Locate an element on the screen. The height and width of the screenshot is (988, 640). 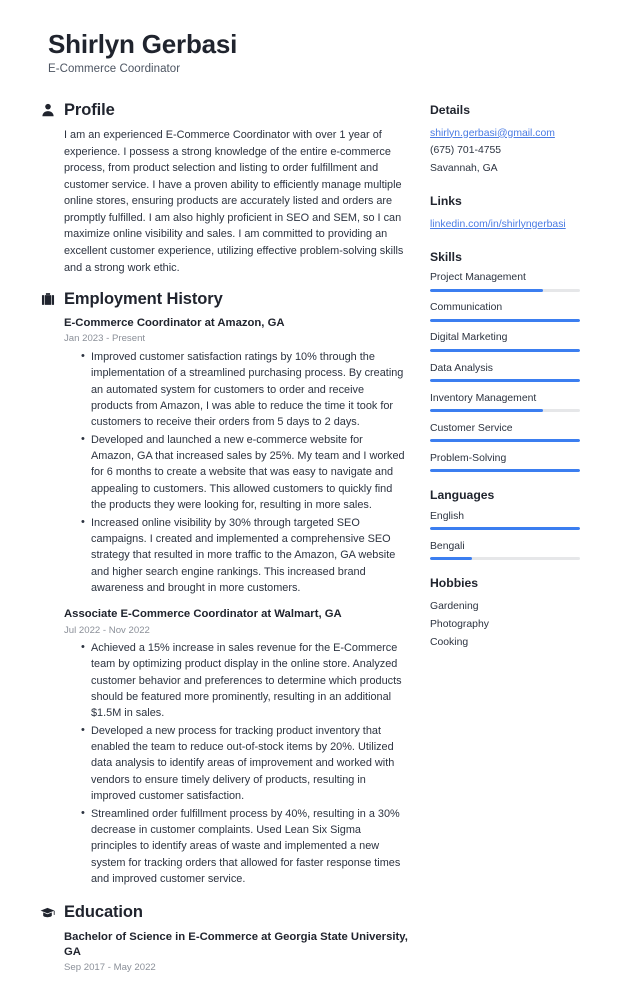
employment-heading: Employment History is located at coordinates (224, 299).